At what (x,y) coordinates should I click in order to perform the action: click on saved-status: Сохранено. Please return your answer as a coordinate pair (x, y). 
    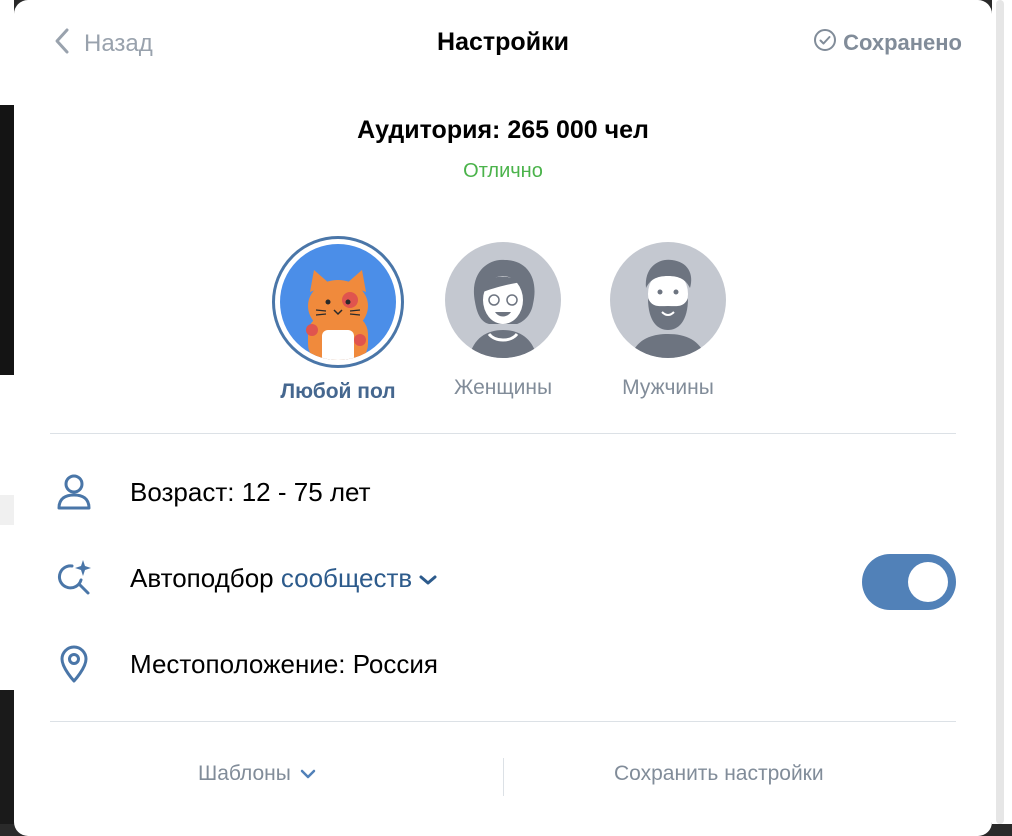
    Looking at the image, I should click on (887, 43).